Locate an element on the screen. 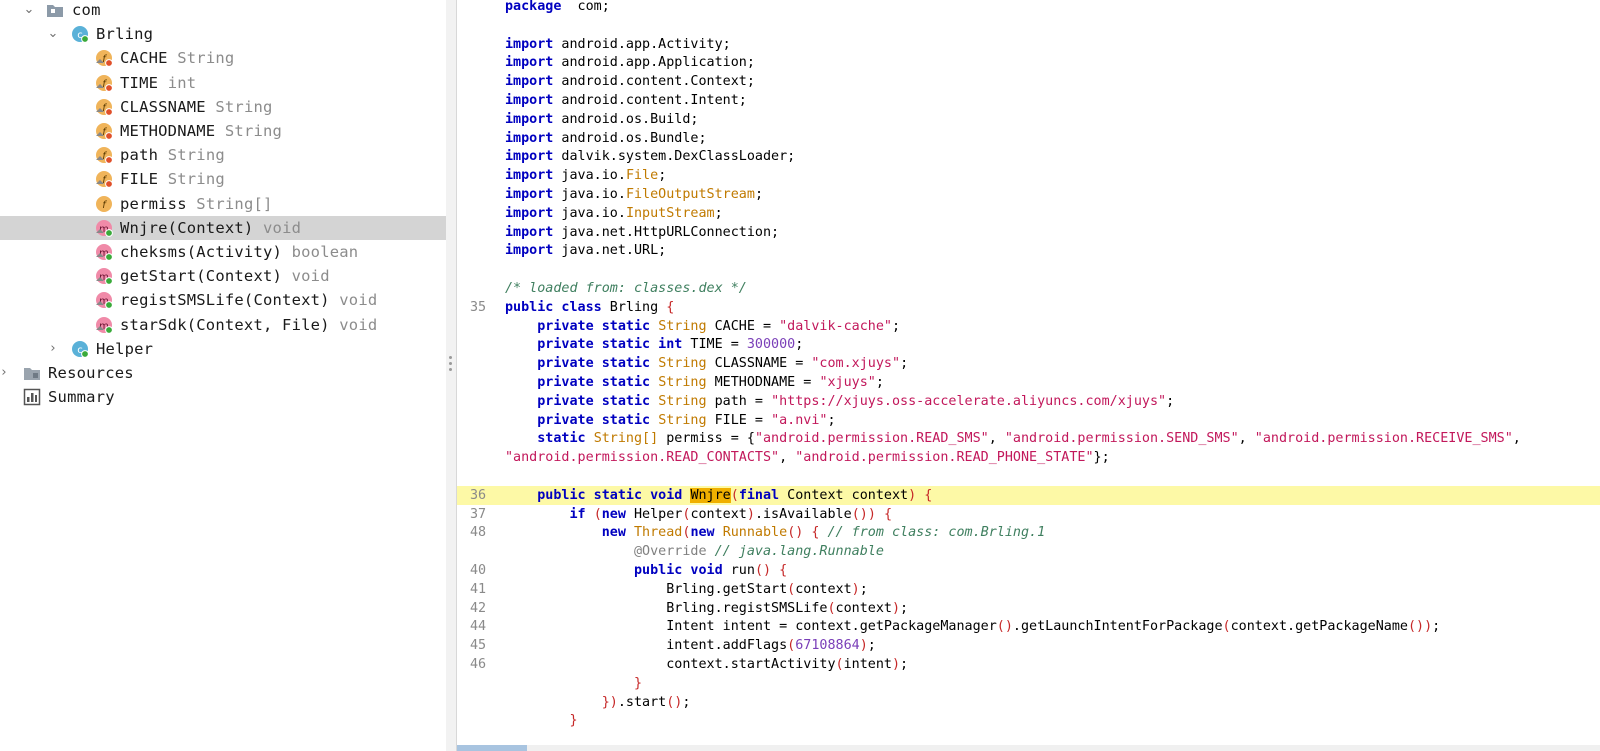 The width and height of the screenshot is (1600, 751). tree-item-cache: f CACHE String is located at coordinates (223, 58).